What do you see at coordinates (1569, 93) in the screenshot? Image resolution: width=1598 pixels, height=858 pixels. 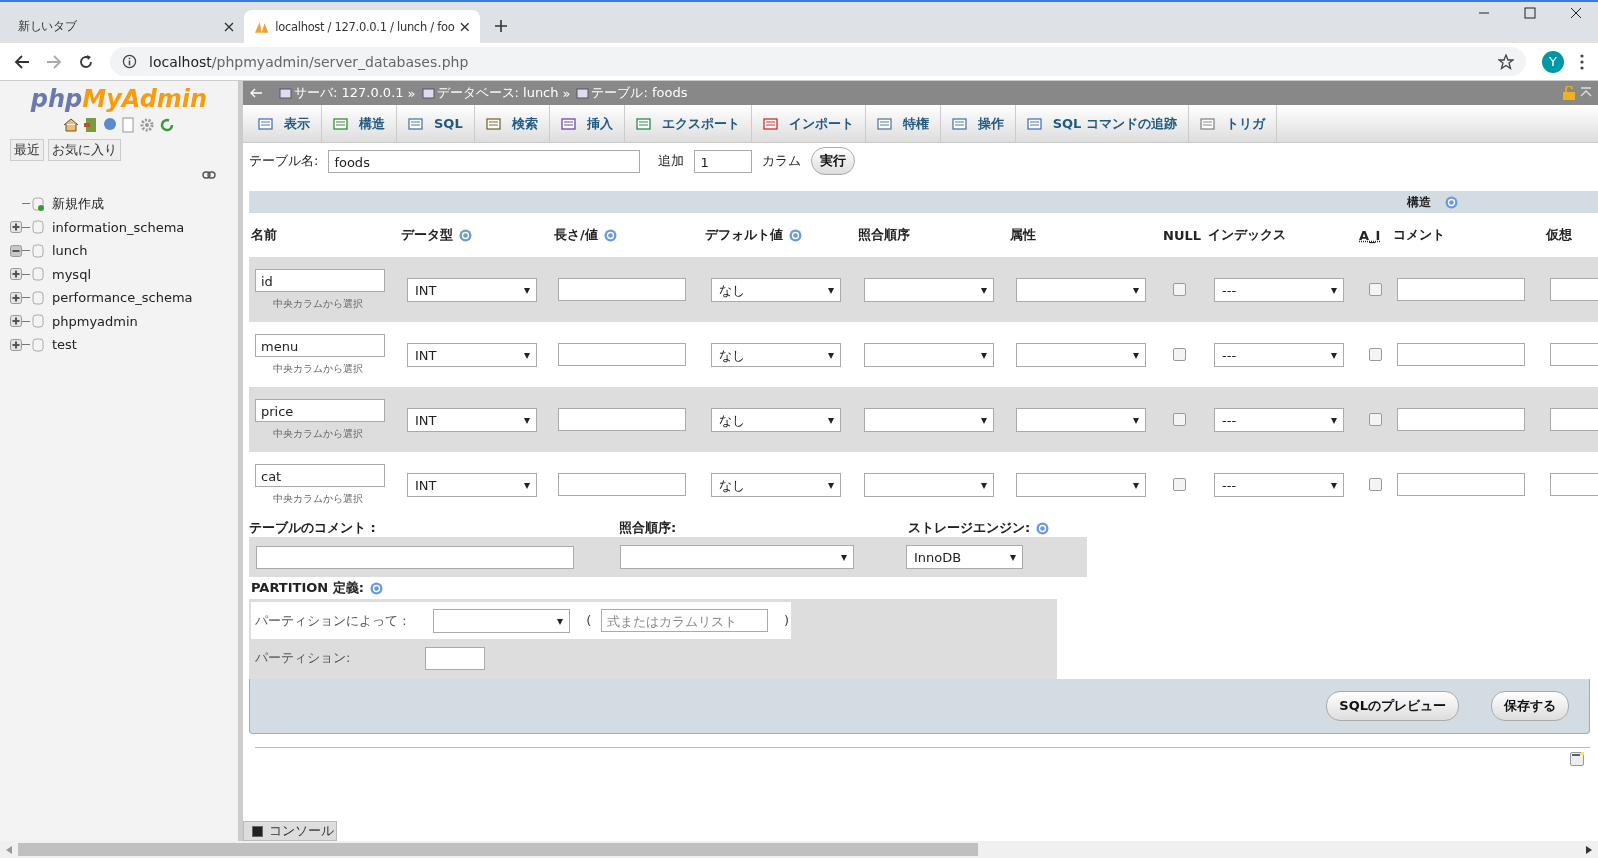 I see `lock-icon` at bounding box center [1569, 93].